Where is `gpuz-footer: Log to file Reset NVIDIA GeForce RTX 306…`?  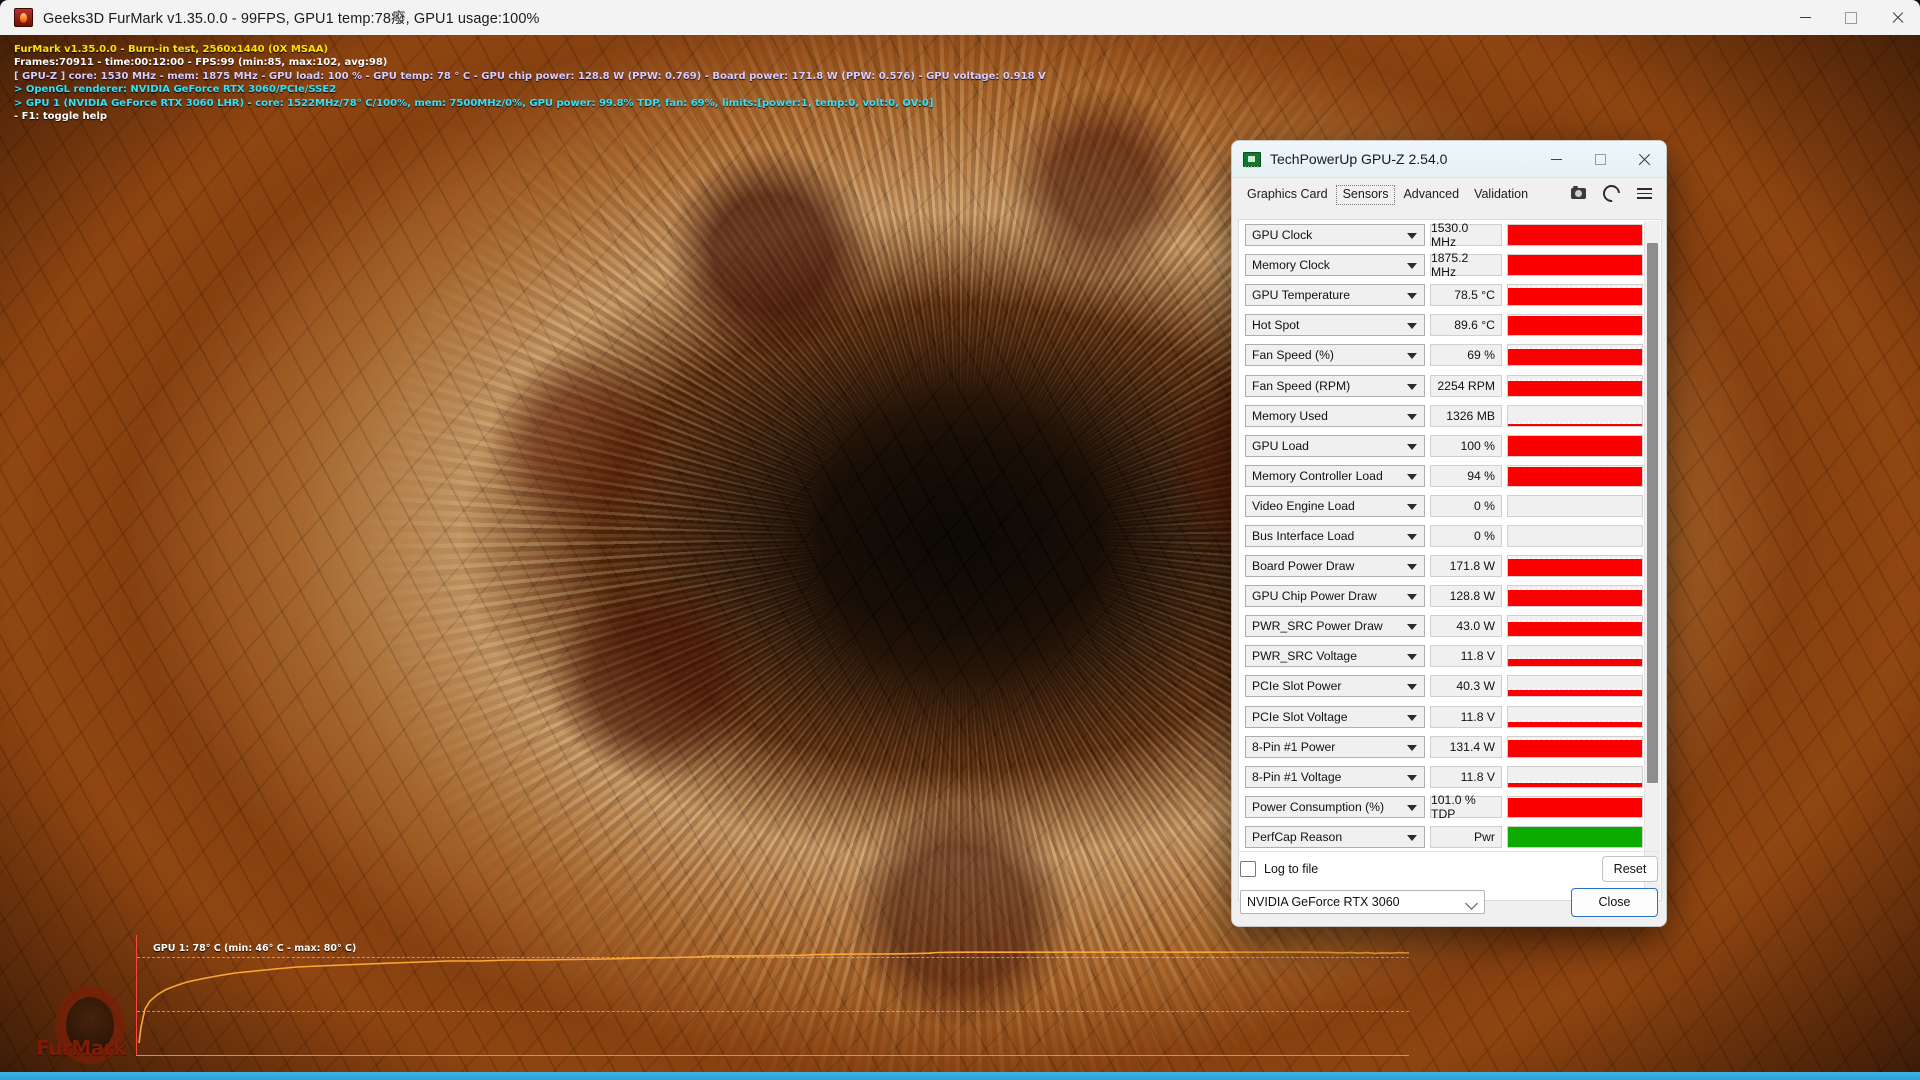 gpuz-footer: Log to file Reset NVIDIA GeForce RTX 306… is located at coordinates (1449, 884).